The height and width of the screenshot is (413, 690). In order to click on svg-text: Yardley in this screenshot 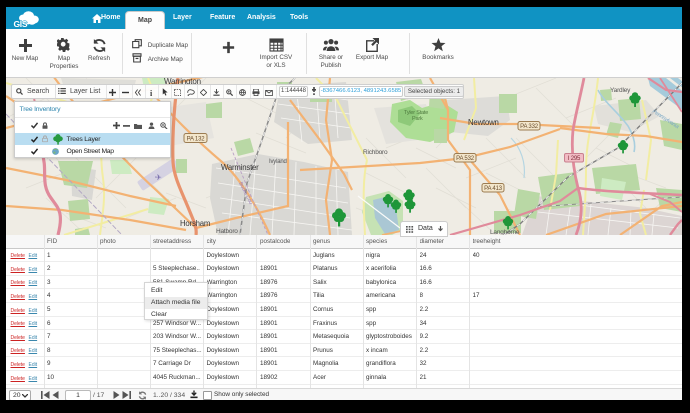, I will do `click(620, 90)`.